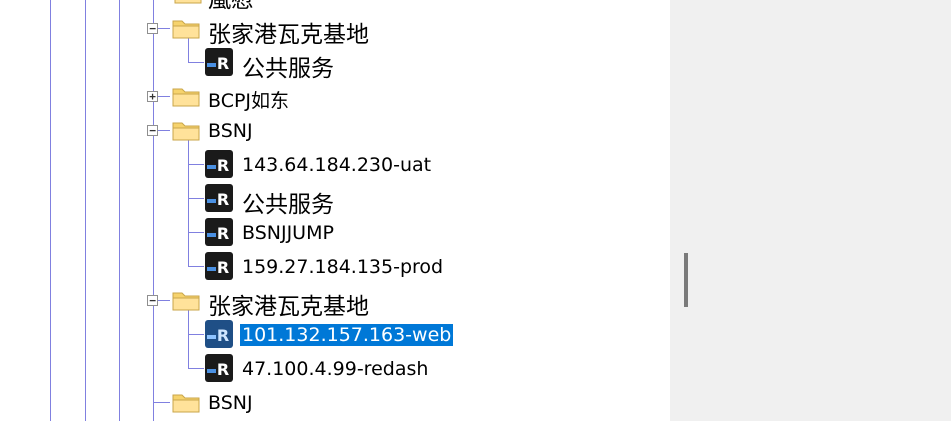  Describe the element at coordinates (347, 335) in the screenshot. I see `tree-item-label: 101.132.157.163-web` at that location.